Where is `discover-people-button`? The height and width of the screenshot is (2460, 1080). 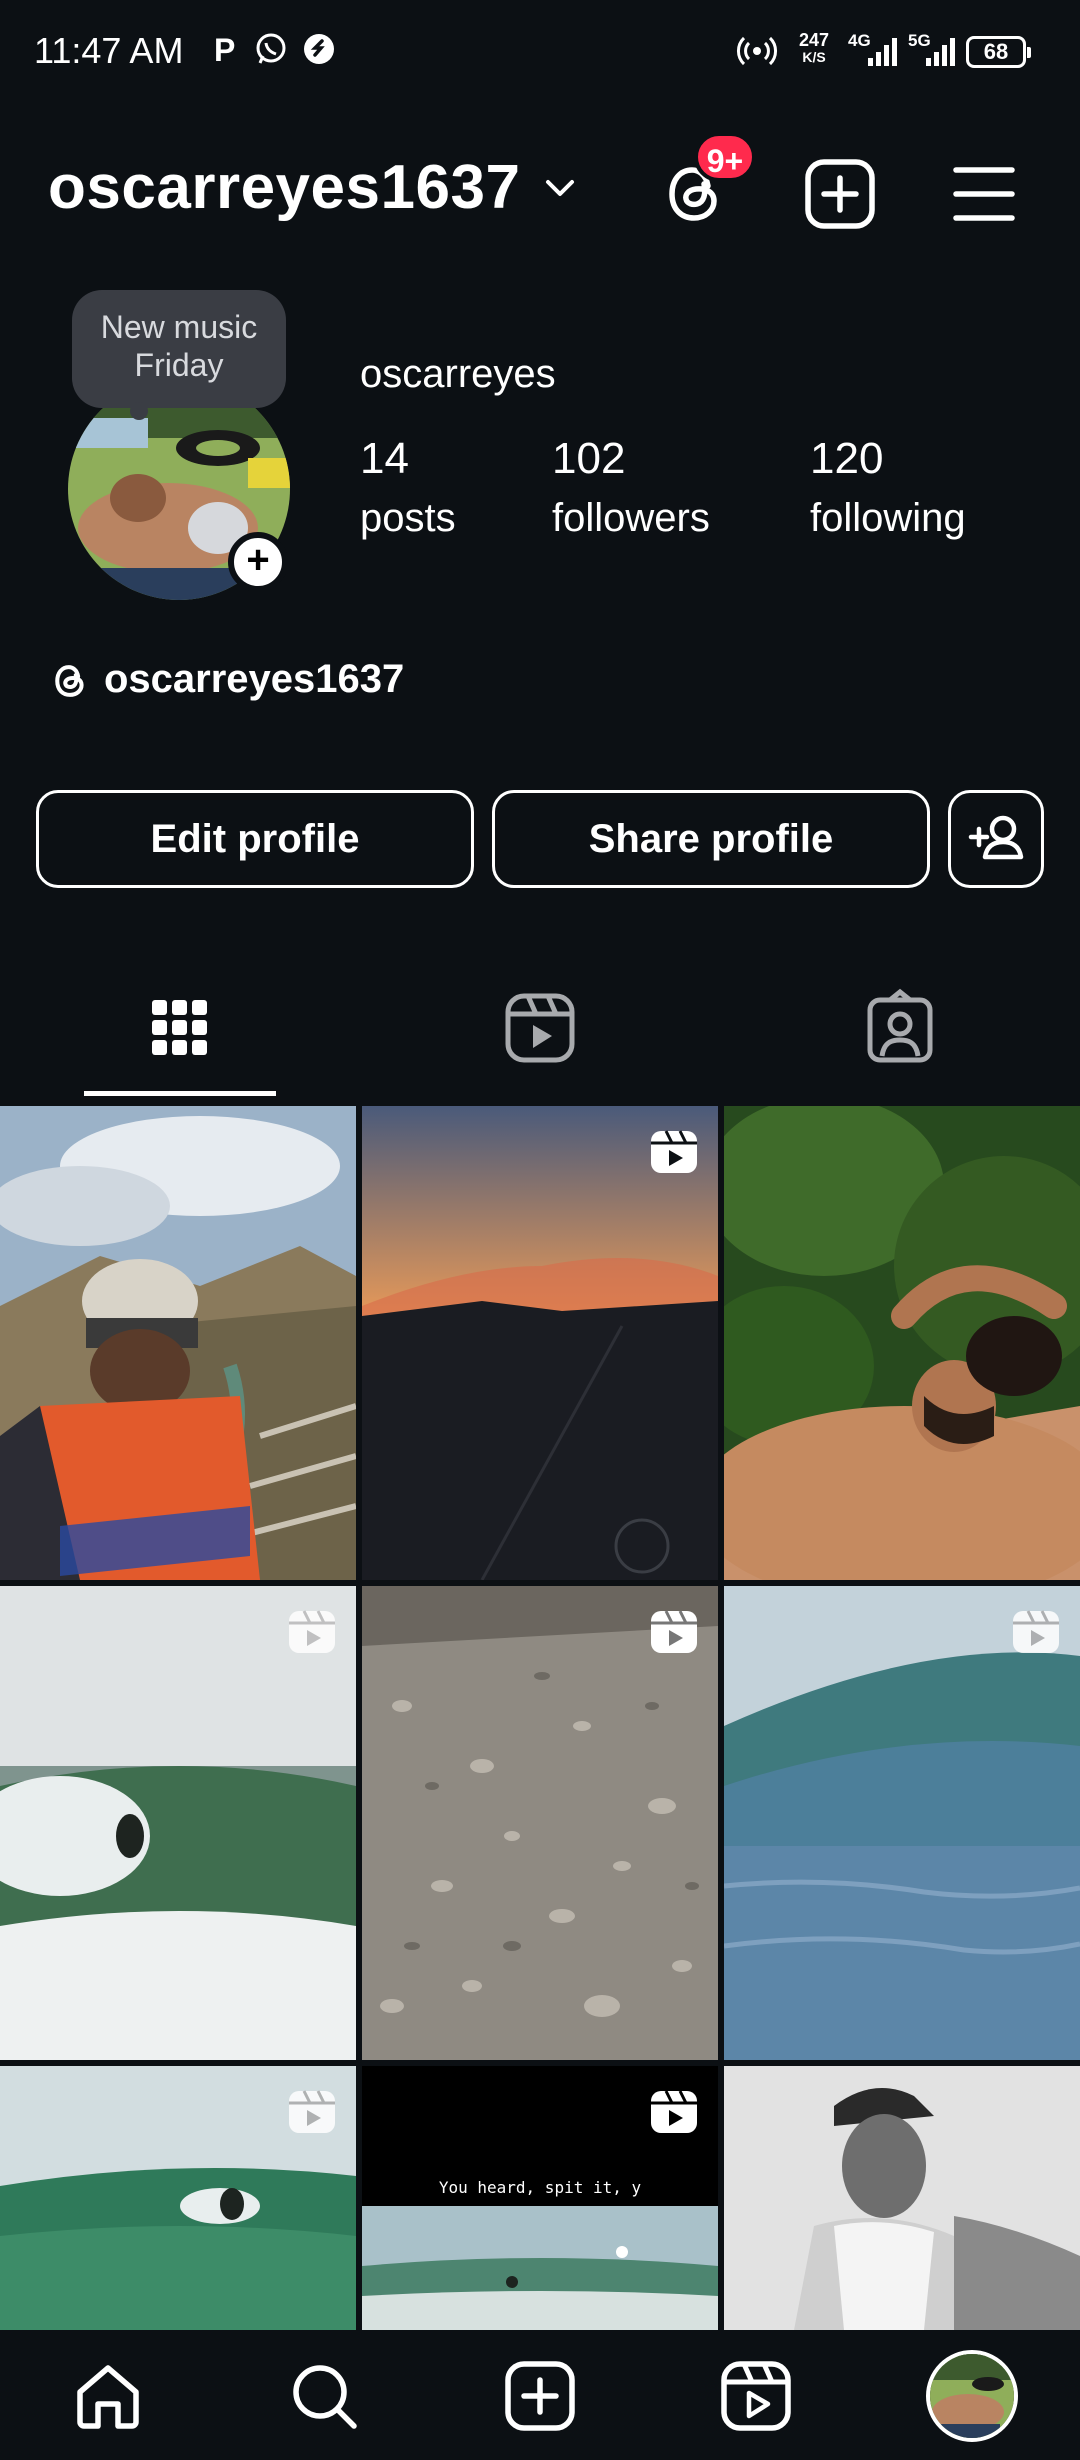
discover-people-button is located at coordinates (996, 839).